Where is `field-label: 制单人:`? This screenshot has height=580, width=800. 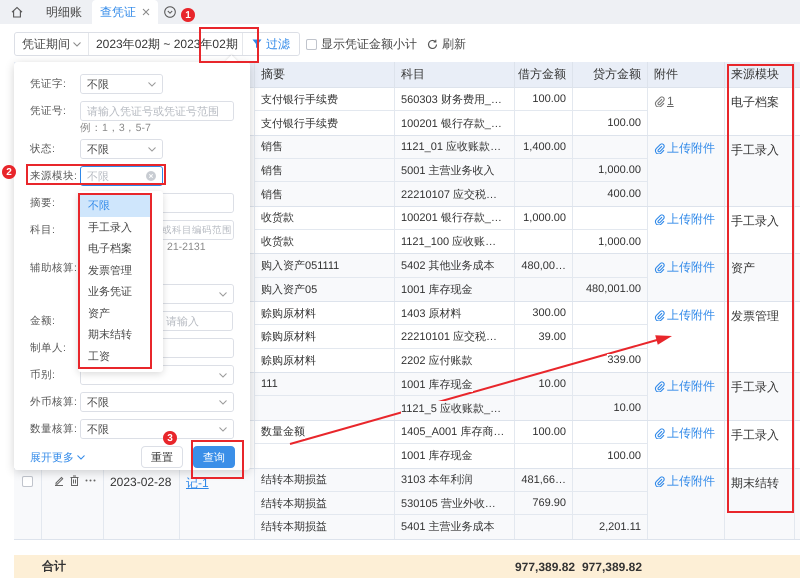 field-label: 制单人: is located at coordinates (48, 348).